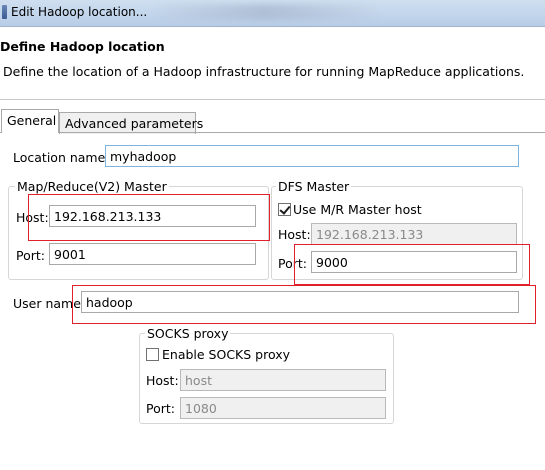 The width and height of the screenshot is (545, 470). Describe the element at coordinates (314, 186) in the screenshot. I see `dfs-master-title: DFS Master` at that location.